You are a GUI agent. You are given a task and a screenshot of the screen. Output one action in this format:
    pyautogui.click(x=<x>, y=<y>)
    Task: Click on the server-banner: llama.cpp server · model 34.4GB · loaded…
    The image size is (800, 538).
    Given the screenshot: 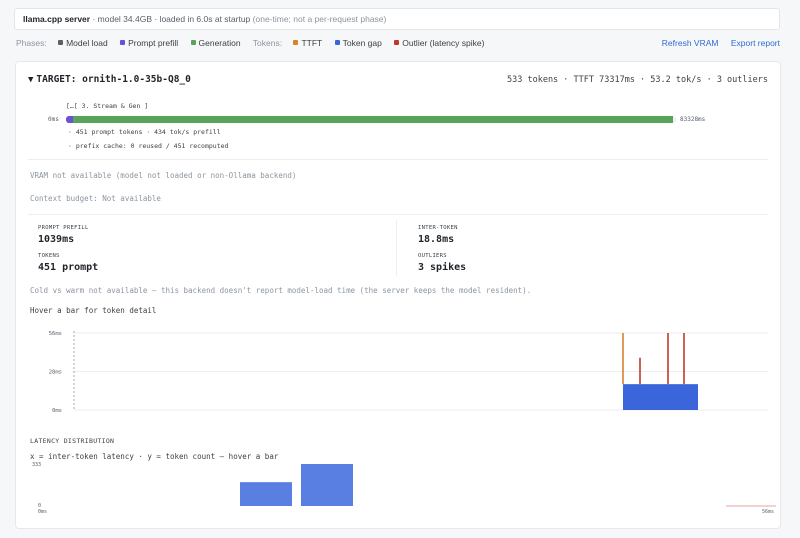 What is the action you would take?
    pyautogui.click(x=397, y=19)
    